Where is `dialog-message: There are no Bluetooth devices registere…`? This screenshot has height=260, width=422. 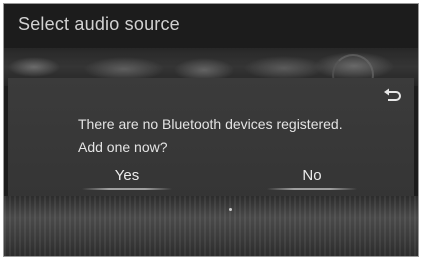
dialog-message: There are no Bluetooth devices registere… is located at coordinates (210, 136).